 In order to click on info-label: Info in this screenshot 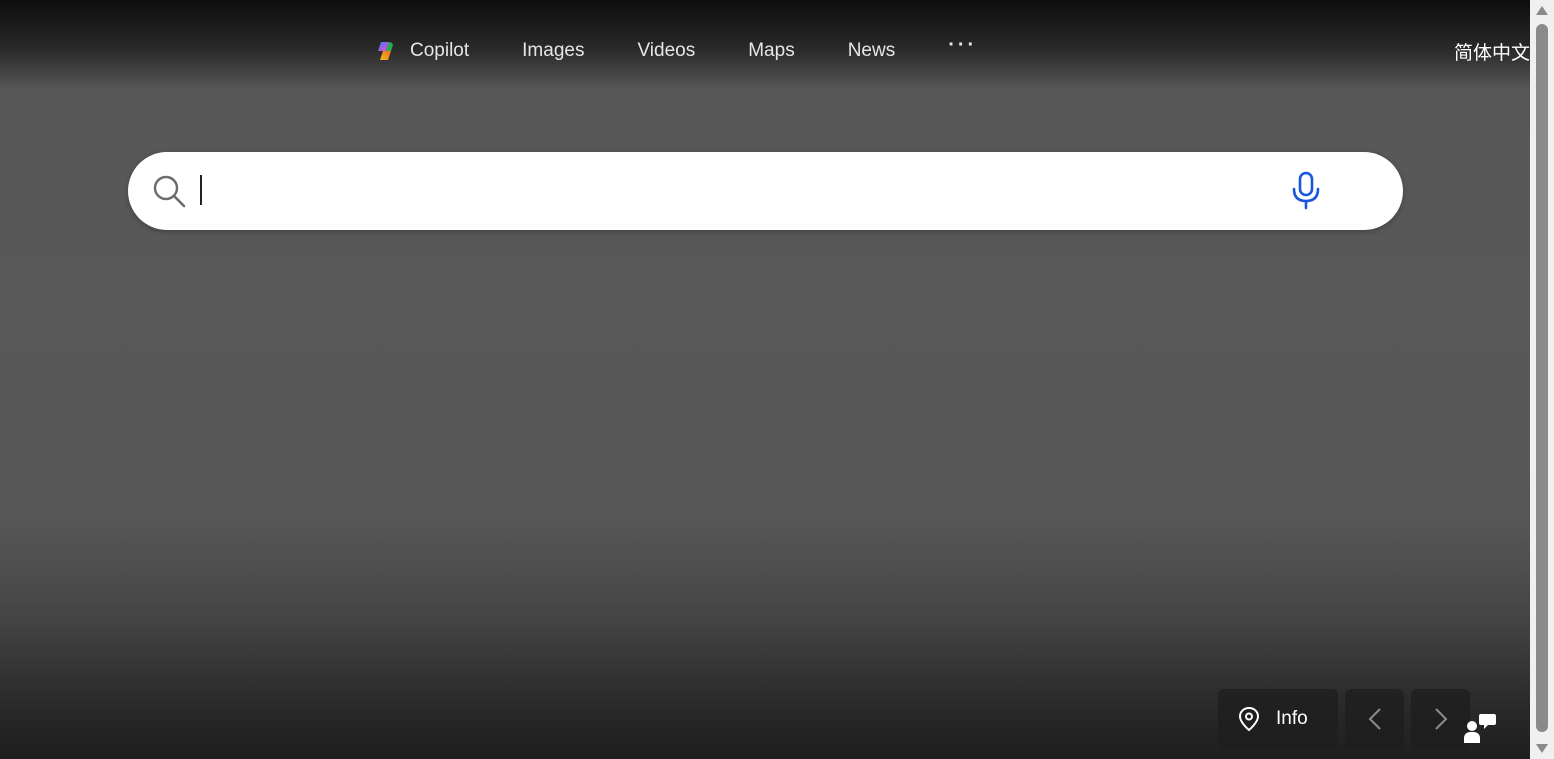, I will do `click(1292, 718)`.